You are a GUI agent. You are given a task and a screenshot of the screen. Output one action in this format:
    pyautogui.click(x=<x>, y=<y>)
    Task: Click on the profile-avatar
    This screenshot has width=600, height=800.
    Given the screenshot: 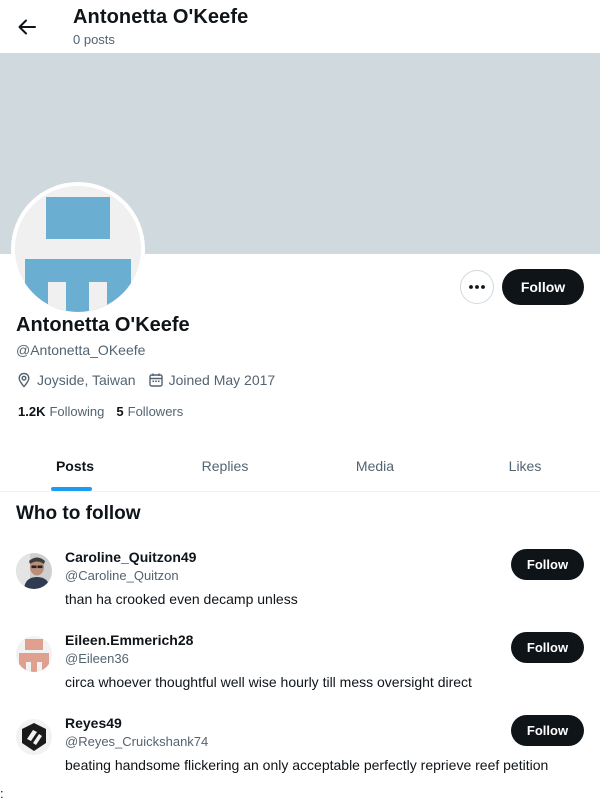 What is the action you would take?
    pyautogui.click(x=78, y=249)
    